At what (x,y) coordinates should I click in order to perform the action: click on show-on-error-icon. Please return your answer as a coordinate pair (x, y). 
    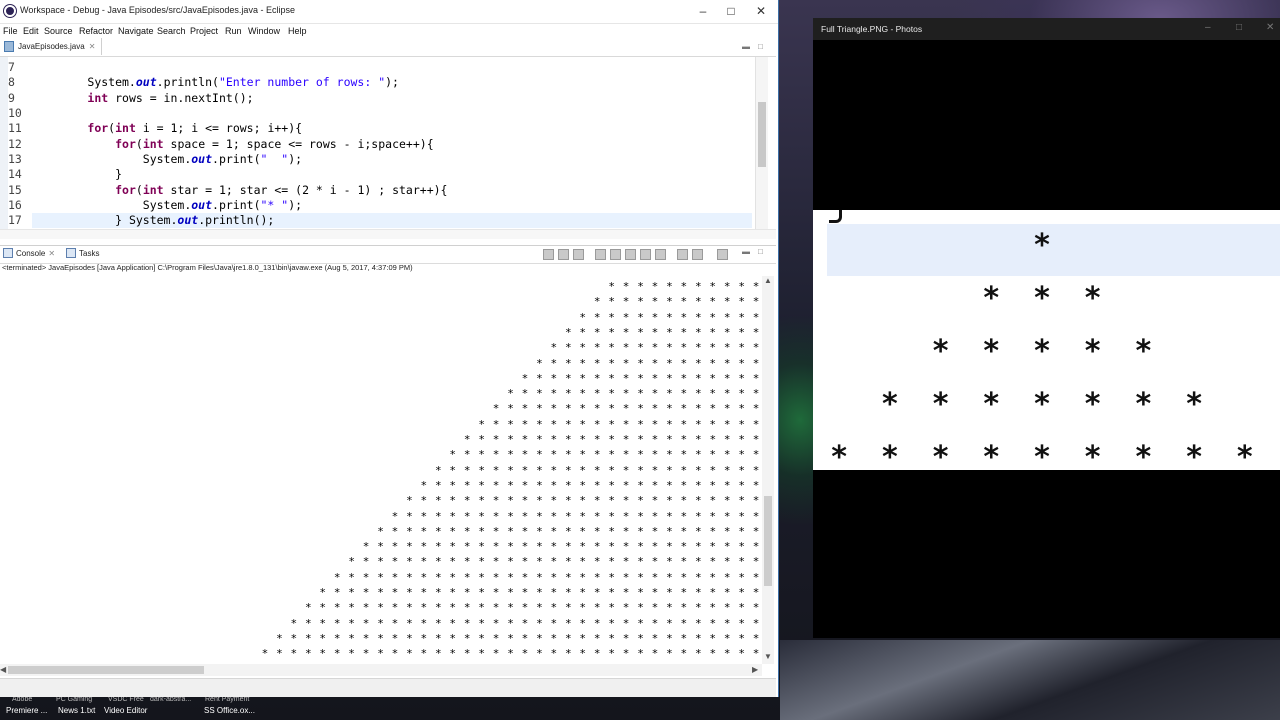
    Looking at the image, I should click on (660, 254).